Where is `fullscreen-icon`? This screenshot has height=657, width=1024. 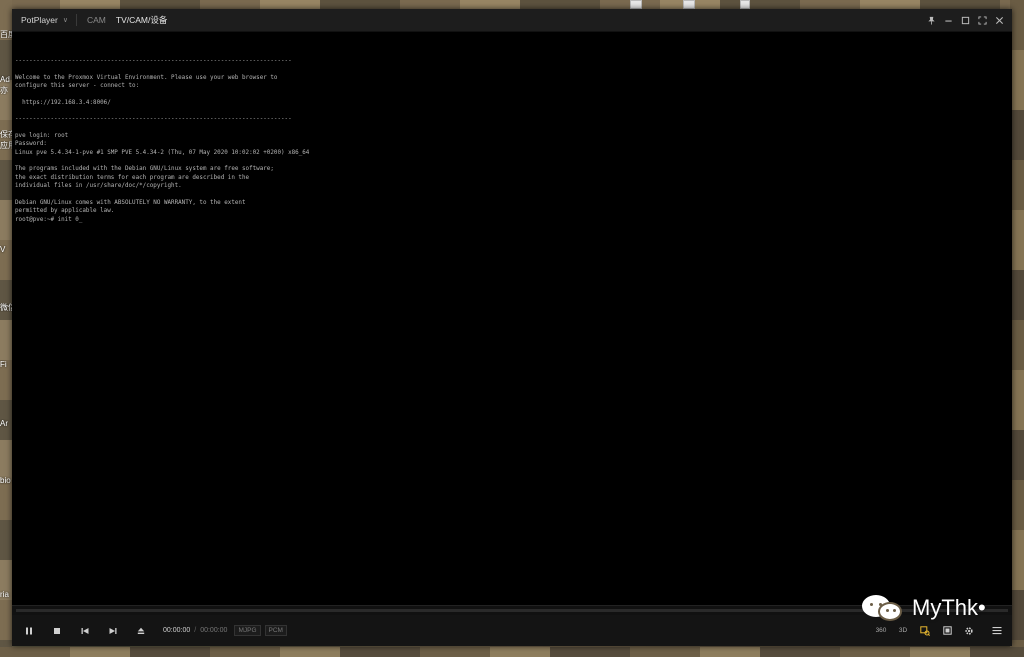
fullscreen-icon is located at coordinates (982, 20).